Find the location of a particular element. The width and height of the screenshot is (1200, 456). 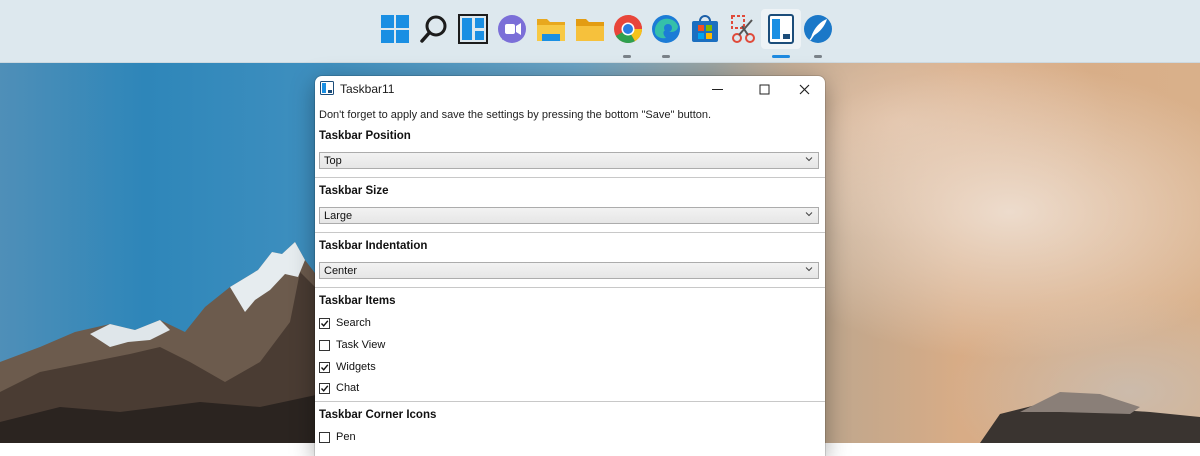

chat-checkbox-label: Chat is located at coordinates (348, 388).